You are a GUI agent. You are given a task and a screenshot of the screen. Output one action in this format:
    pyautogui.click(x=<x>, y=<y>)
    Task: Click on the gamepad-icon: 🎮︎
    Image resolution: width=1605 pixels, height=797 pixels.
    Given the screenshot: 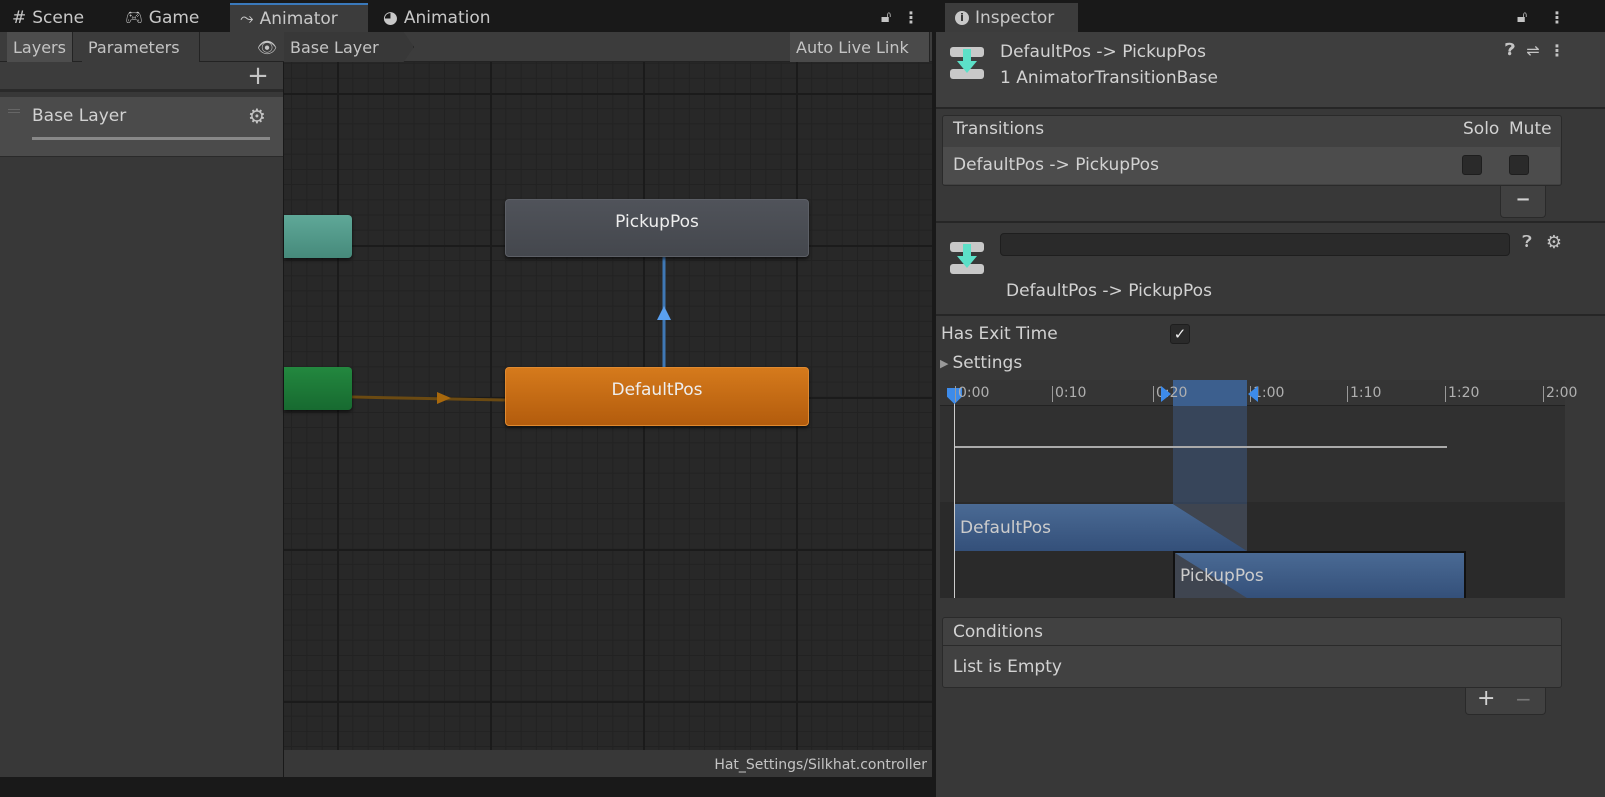 What is the action you would take?
    pyautogui.click(x=134, y=17)
    